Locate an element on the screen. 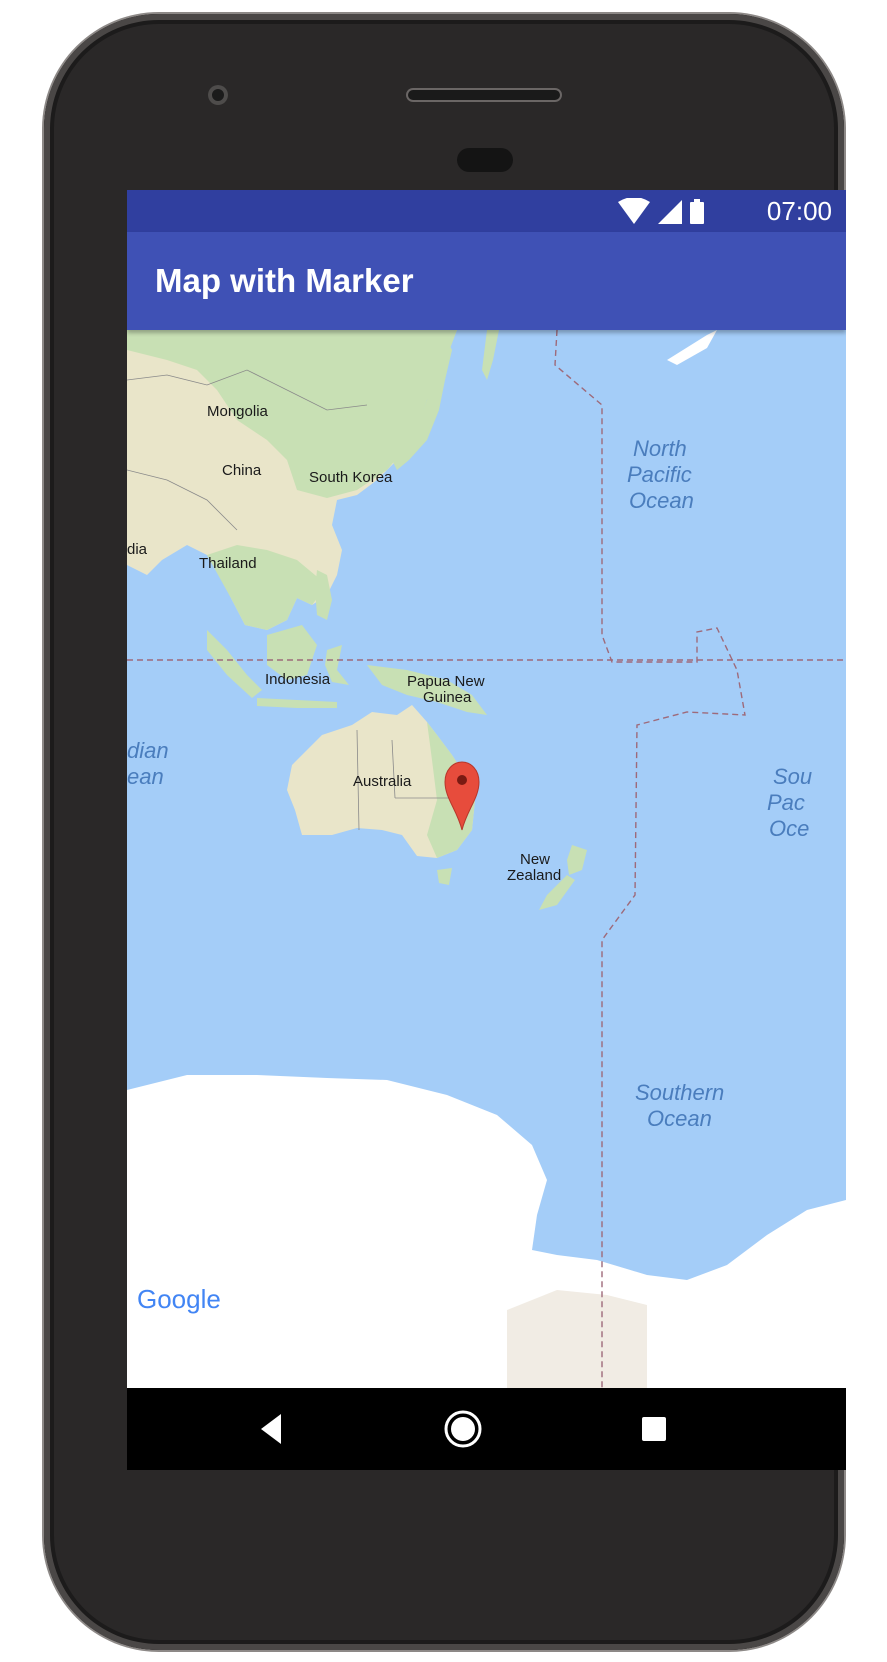 This screenshot has width=887, height=1662. app-bar: Map with Marker is located at coordinates (486, 281).